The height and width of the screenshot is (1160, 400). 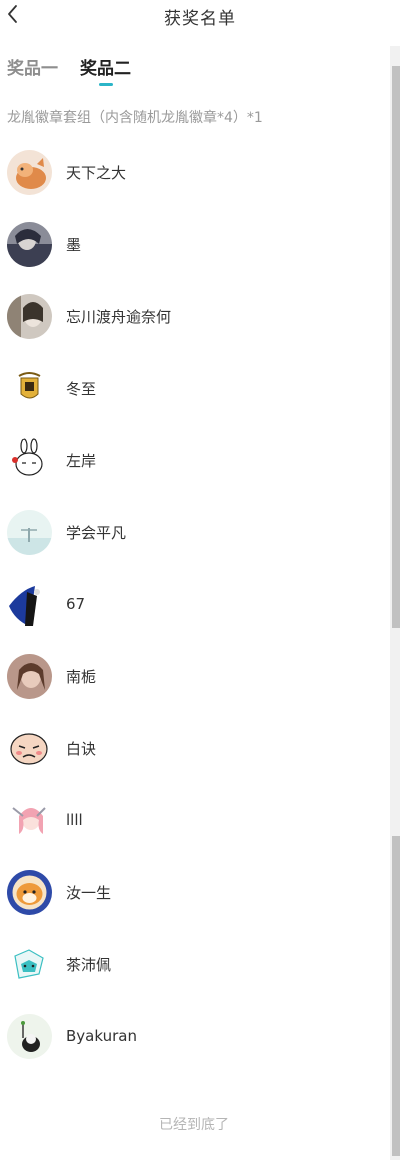 I want to click on active-tab-indicator, so click(x=105, y=84).